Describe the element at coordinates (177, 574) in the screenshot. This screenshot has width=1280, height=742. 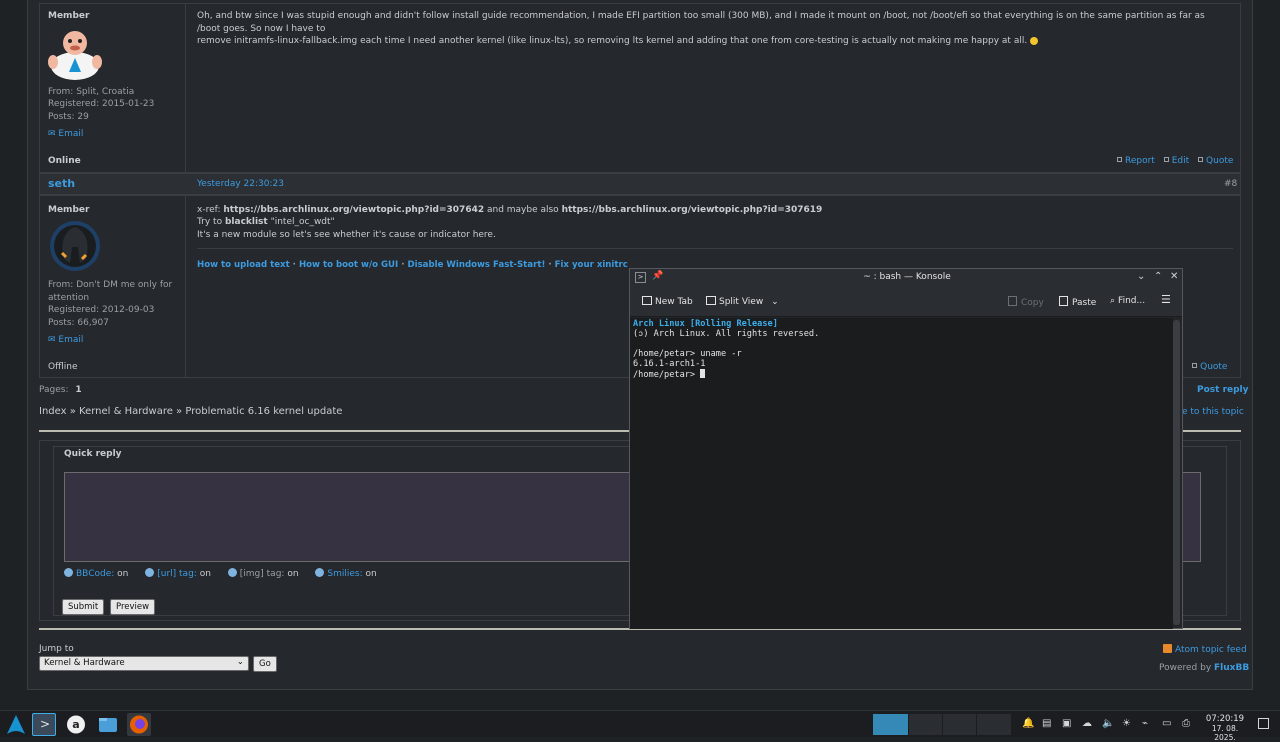
I see `url-tag-link: [url] tag:` at that location.